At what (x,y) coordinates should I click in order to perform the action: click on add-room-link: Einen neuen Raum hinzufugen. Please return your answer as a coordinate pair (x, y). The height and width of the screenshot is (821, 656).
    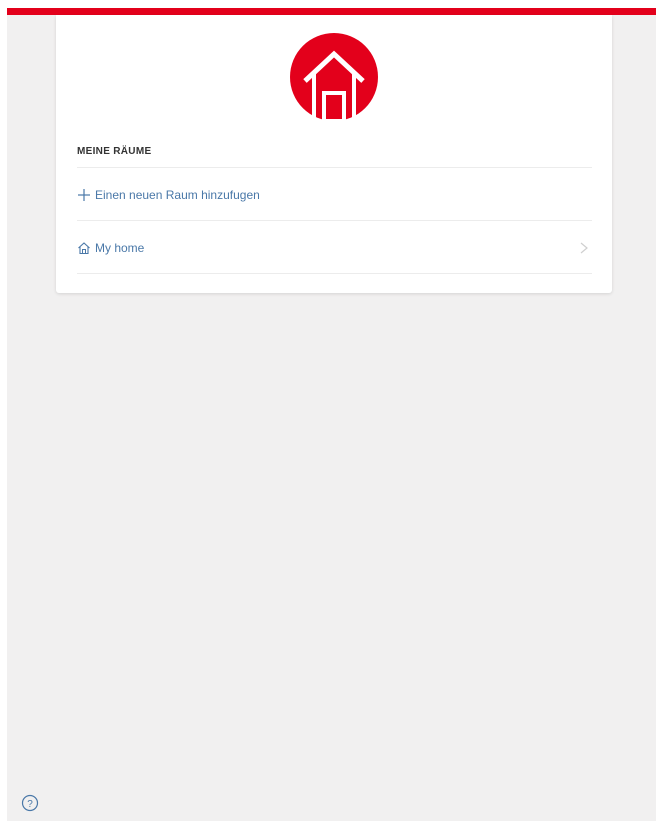
    Looking at the image, I should click on (334, 195).